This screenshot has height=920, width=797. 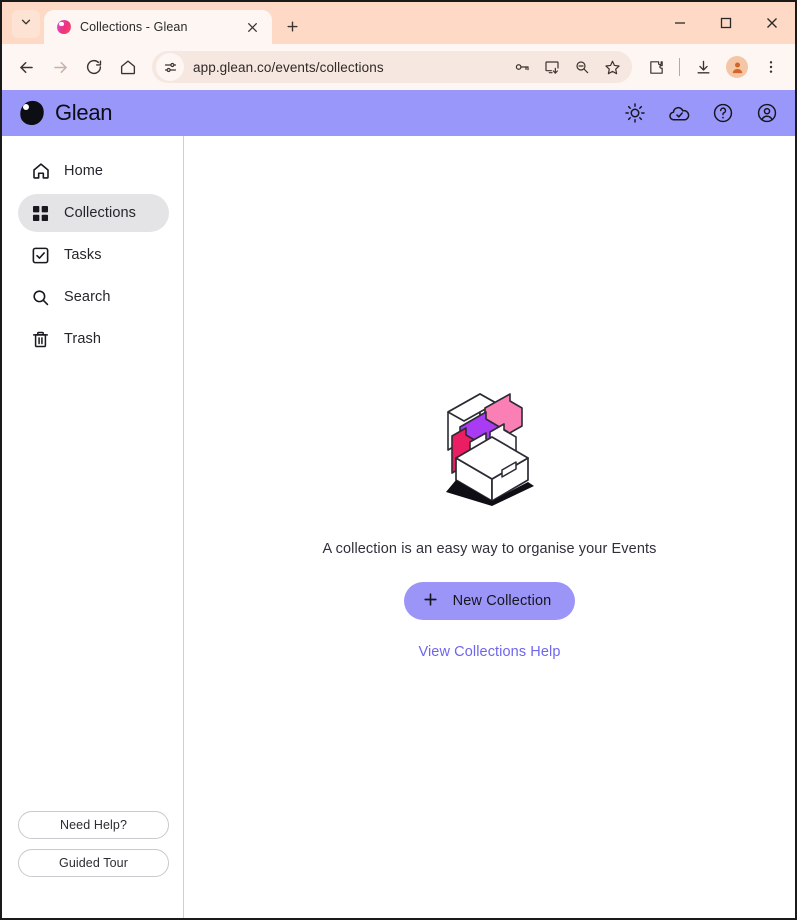 I want to click on maximize-button, so click(x=726, y=23).